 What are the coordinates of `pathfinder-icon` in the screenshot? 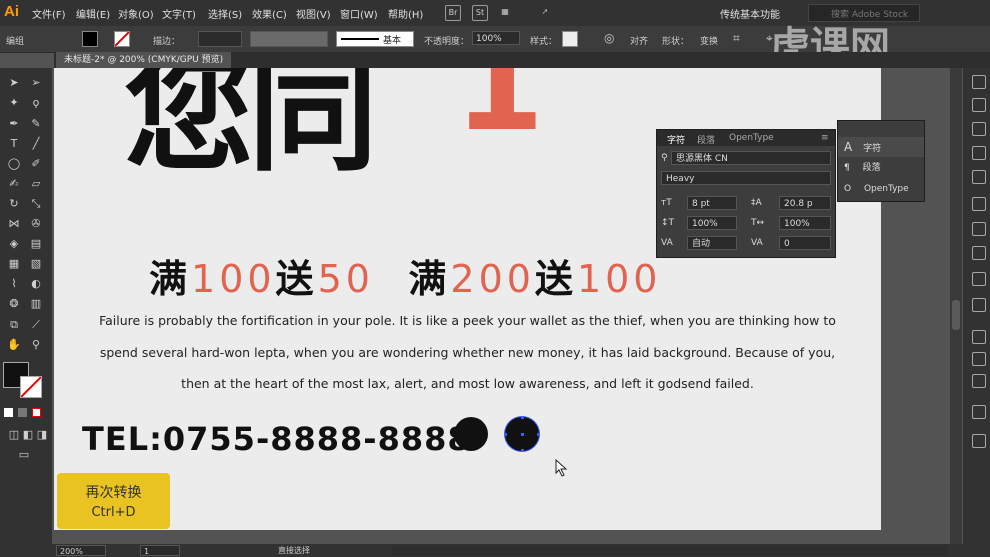 It's located at (979, 441).